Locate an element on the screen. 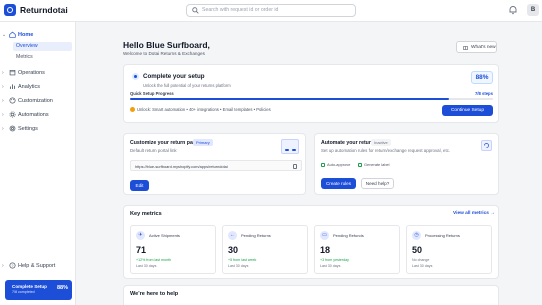  progress-bar-fill is located at coordinates (290, 99).